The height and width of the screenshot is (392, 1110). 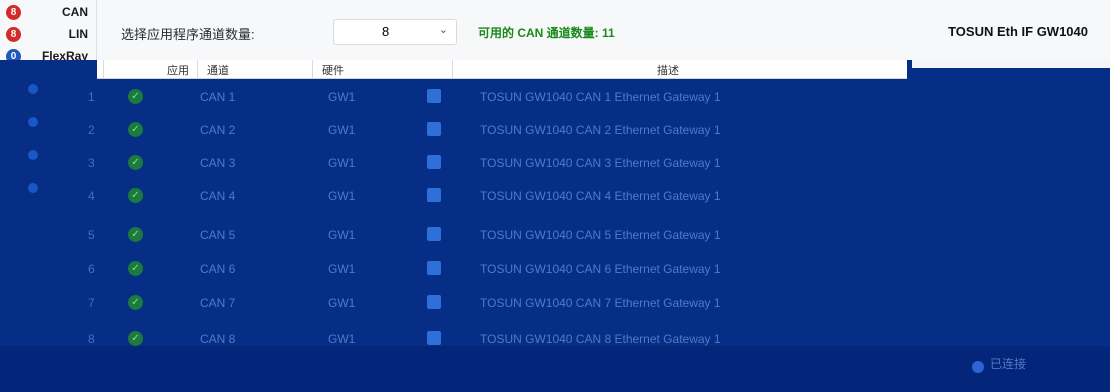 What do you see at coordinates (91, 339) in the screenshot?
I see `row-index: 8` at bounding box center [91, 339].